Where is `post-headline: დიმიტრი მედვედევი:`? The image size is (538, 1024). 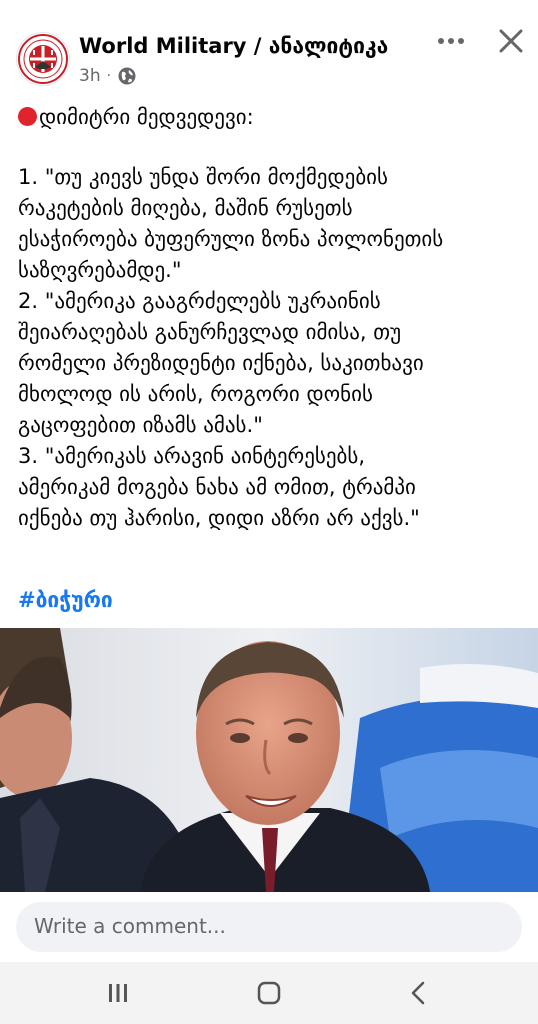
post-headline: დიმიტრი მედვედევი: is located at coordinates (146, 117).